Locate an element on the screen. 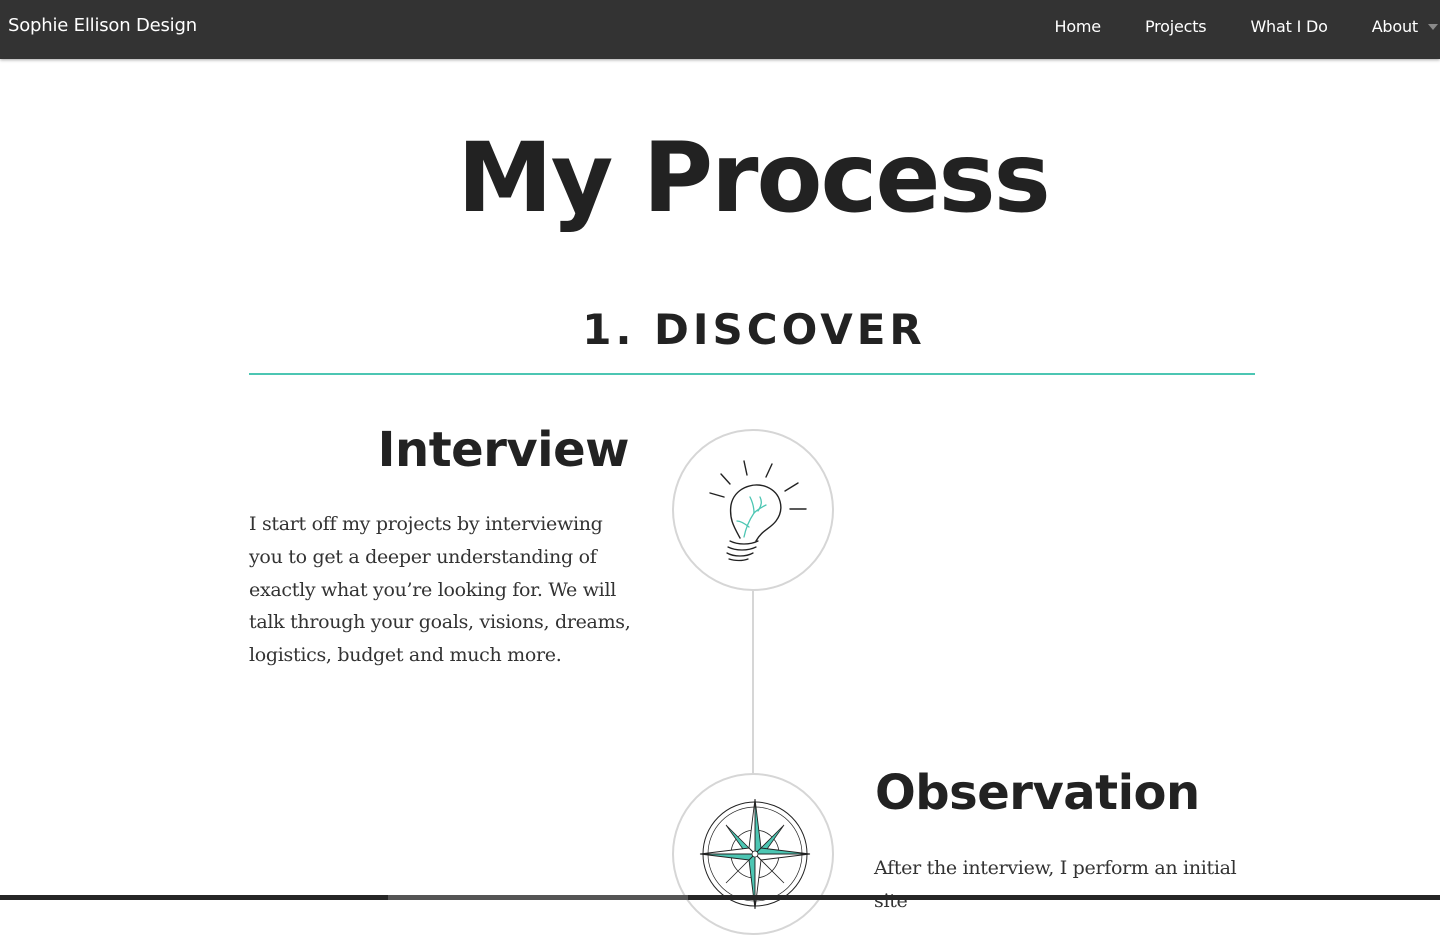 The image size is (1440, 937). bottom-window-edge is located at coordinates (720, 897).